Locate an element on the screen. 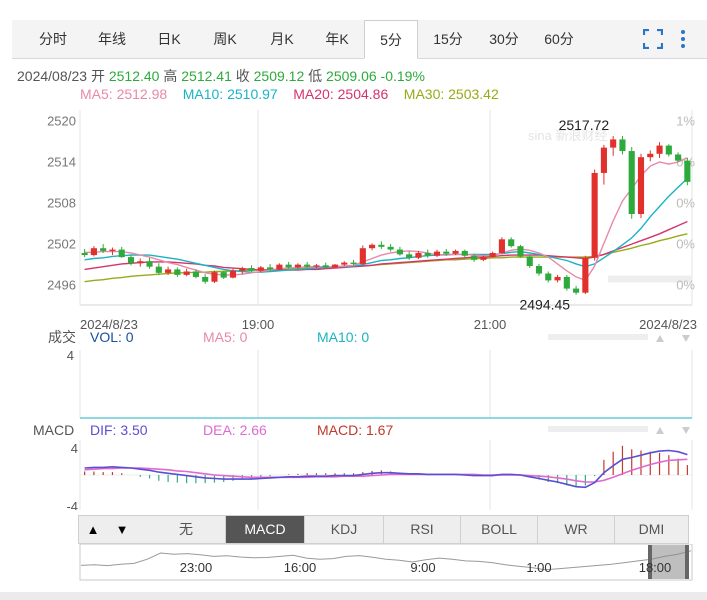 The height and width of the screenshot is (600, 707). dif-value: DIF: 3.50 is located at coordinates (119, 430).